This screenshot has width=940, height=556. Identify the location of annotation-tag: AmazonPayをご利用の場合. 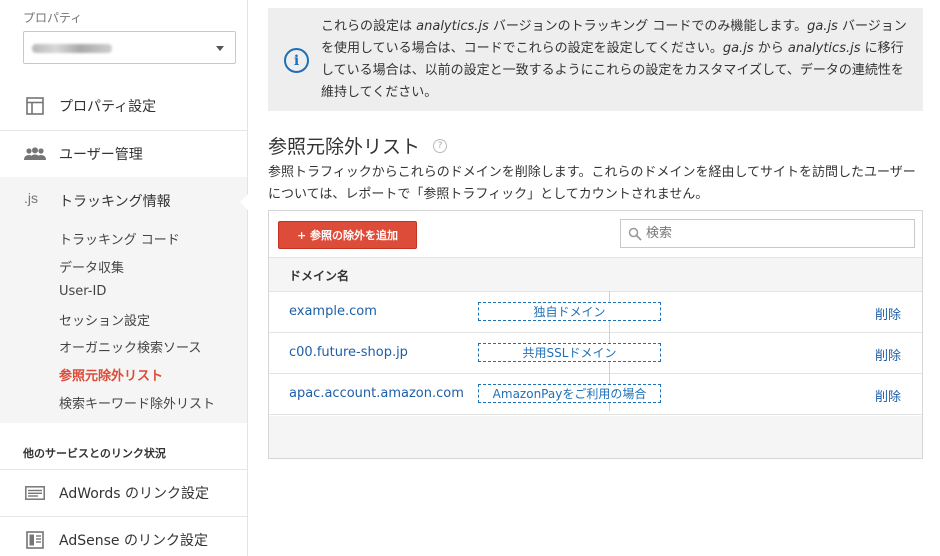
(569, 393).